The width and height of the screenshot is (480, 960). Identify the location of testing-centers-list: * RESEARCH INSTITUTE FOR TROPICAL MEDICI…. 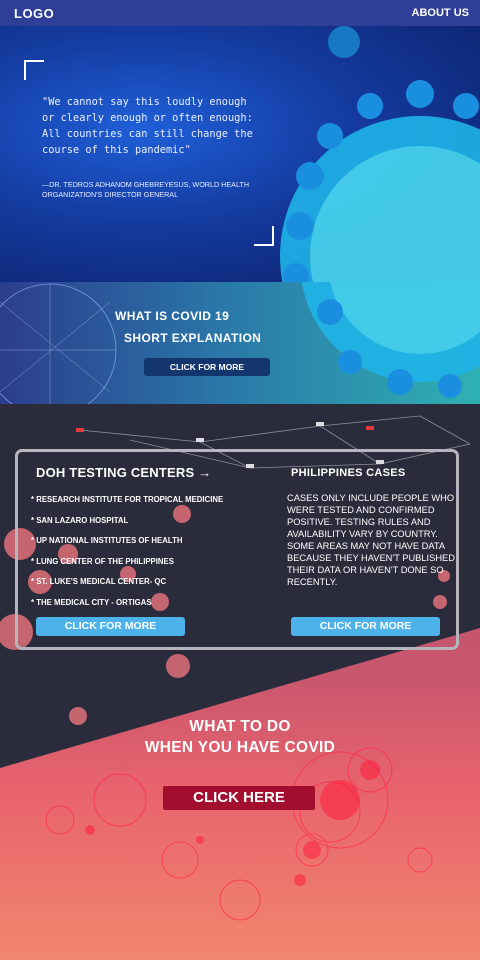
(127, 555).